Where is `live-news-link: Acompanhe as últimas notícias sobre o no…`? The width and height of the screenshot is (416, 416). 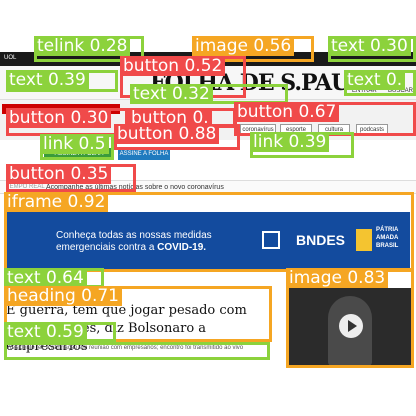 live-news-link: Acompanhe as últimas notícias sobre o no… is located at coordinates (135, 187).